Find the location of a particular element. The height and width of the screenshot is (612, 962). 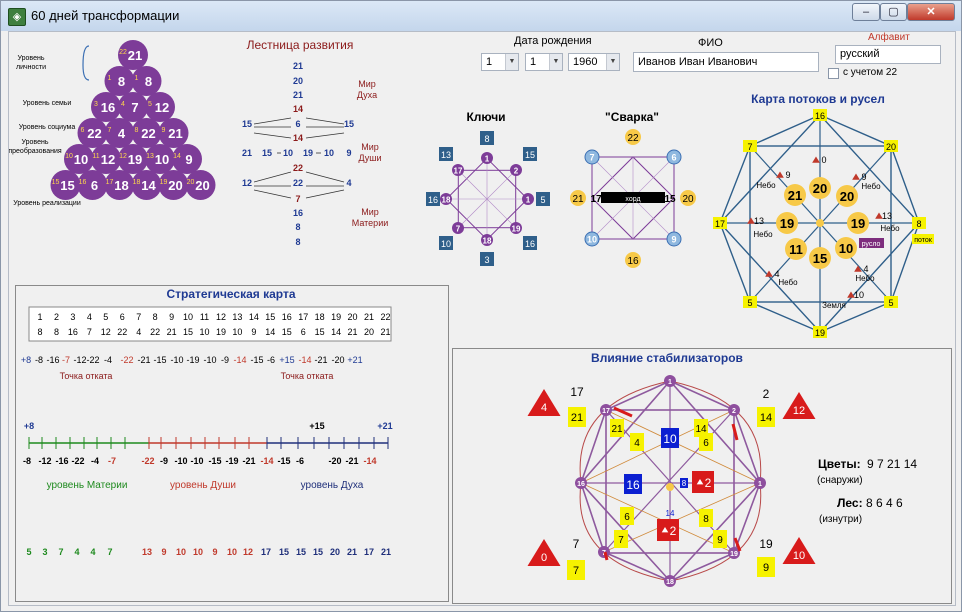

strategic-cell: 8 is located at coordinates (39, 332).